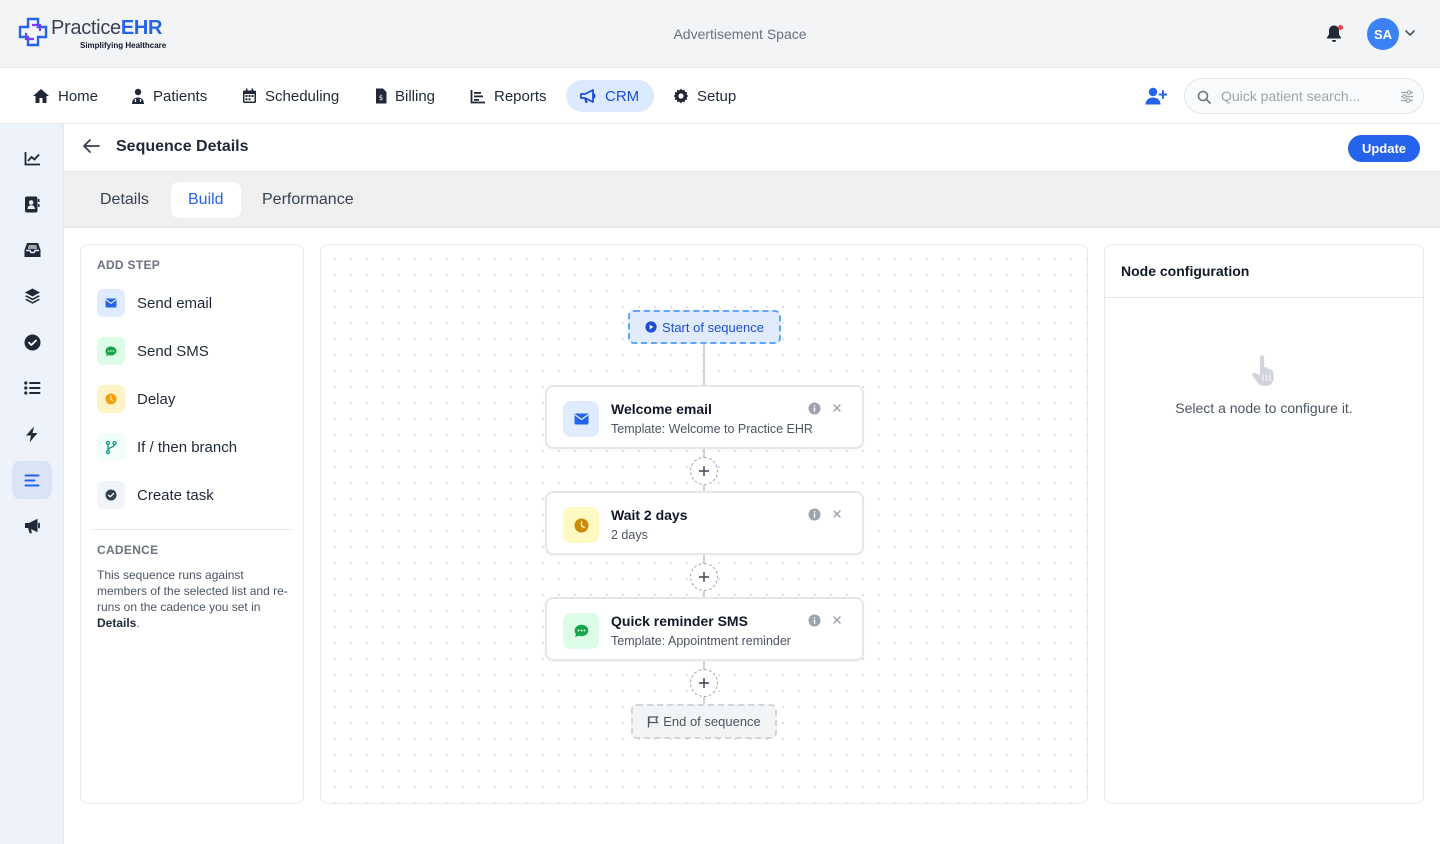  Describe the element at coordinates (477, 96) in the screenshot. I see `reports-icon` at that location.